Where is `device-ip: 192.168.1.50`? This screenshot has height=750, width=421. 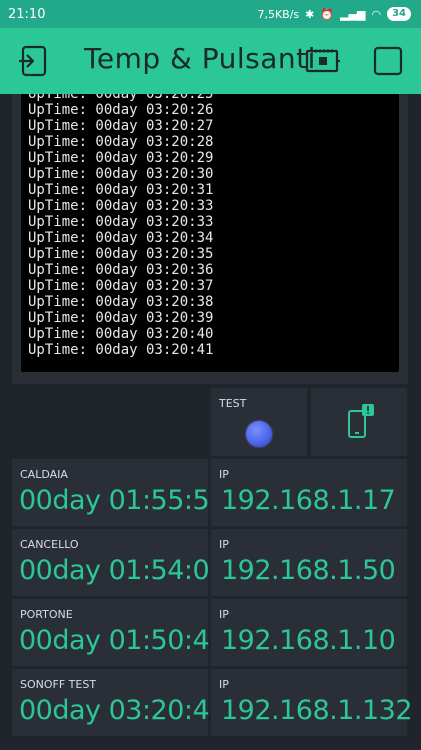 device-ip: 192.168.1.50 is located at coordinates (308, 570).